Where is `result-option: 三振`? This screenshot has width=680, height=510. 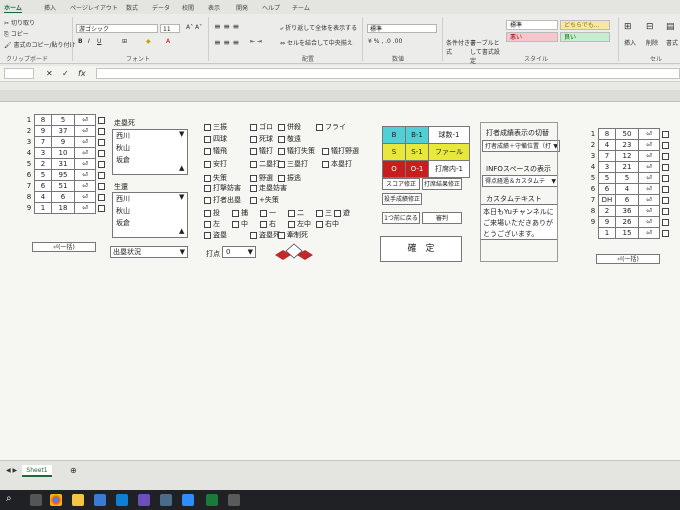
result-option: 三振 is located at coordinates (215, 127).